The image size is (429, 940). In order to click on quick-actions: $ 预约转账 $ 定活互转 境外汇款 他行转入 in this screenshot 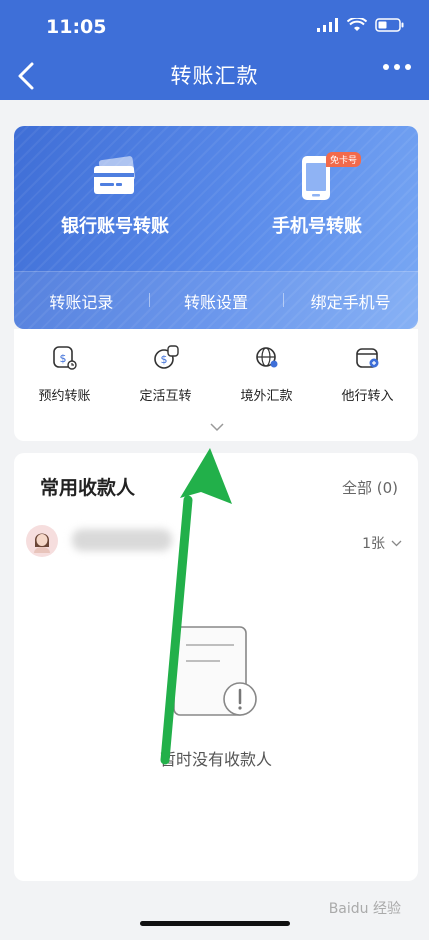, I will do `click(216, 385)`.